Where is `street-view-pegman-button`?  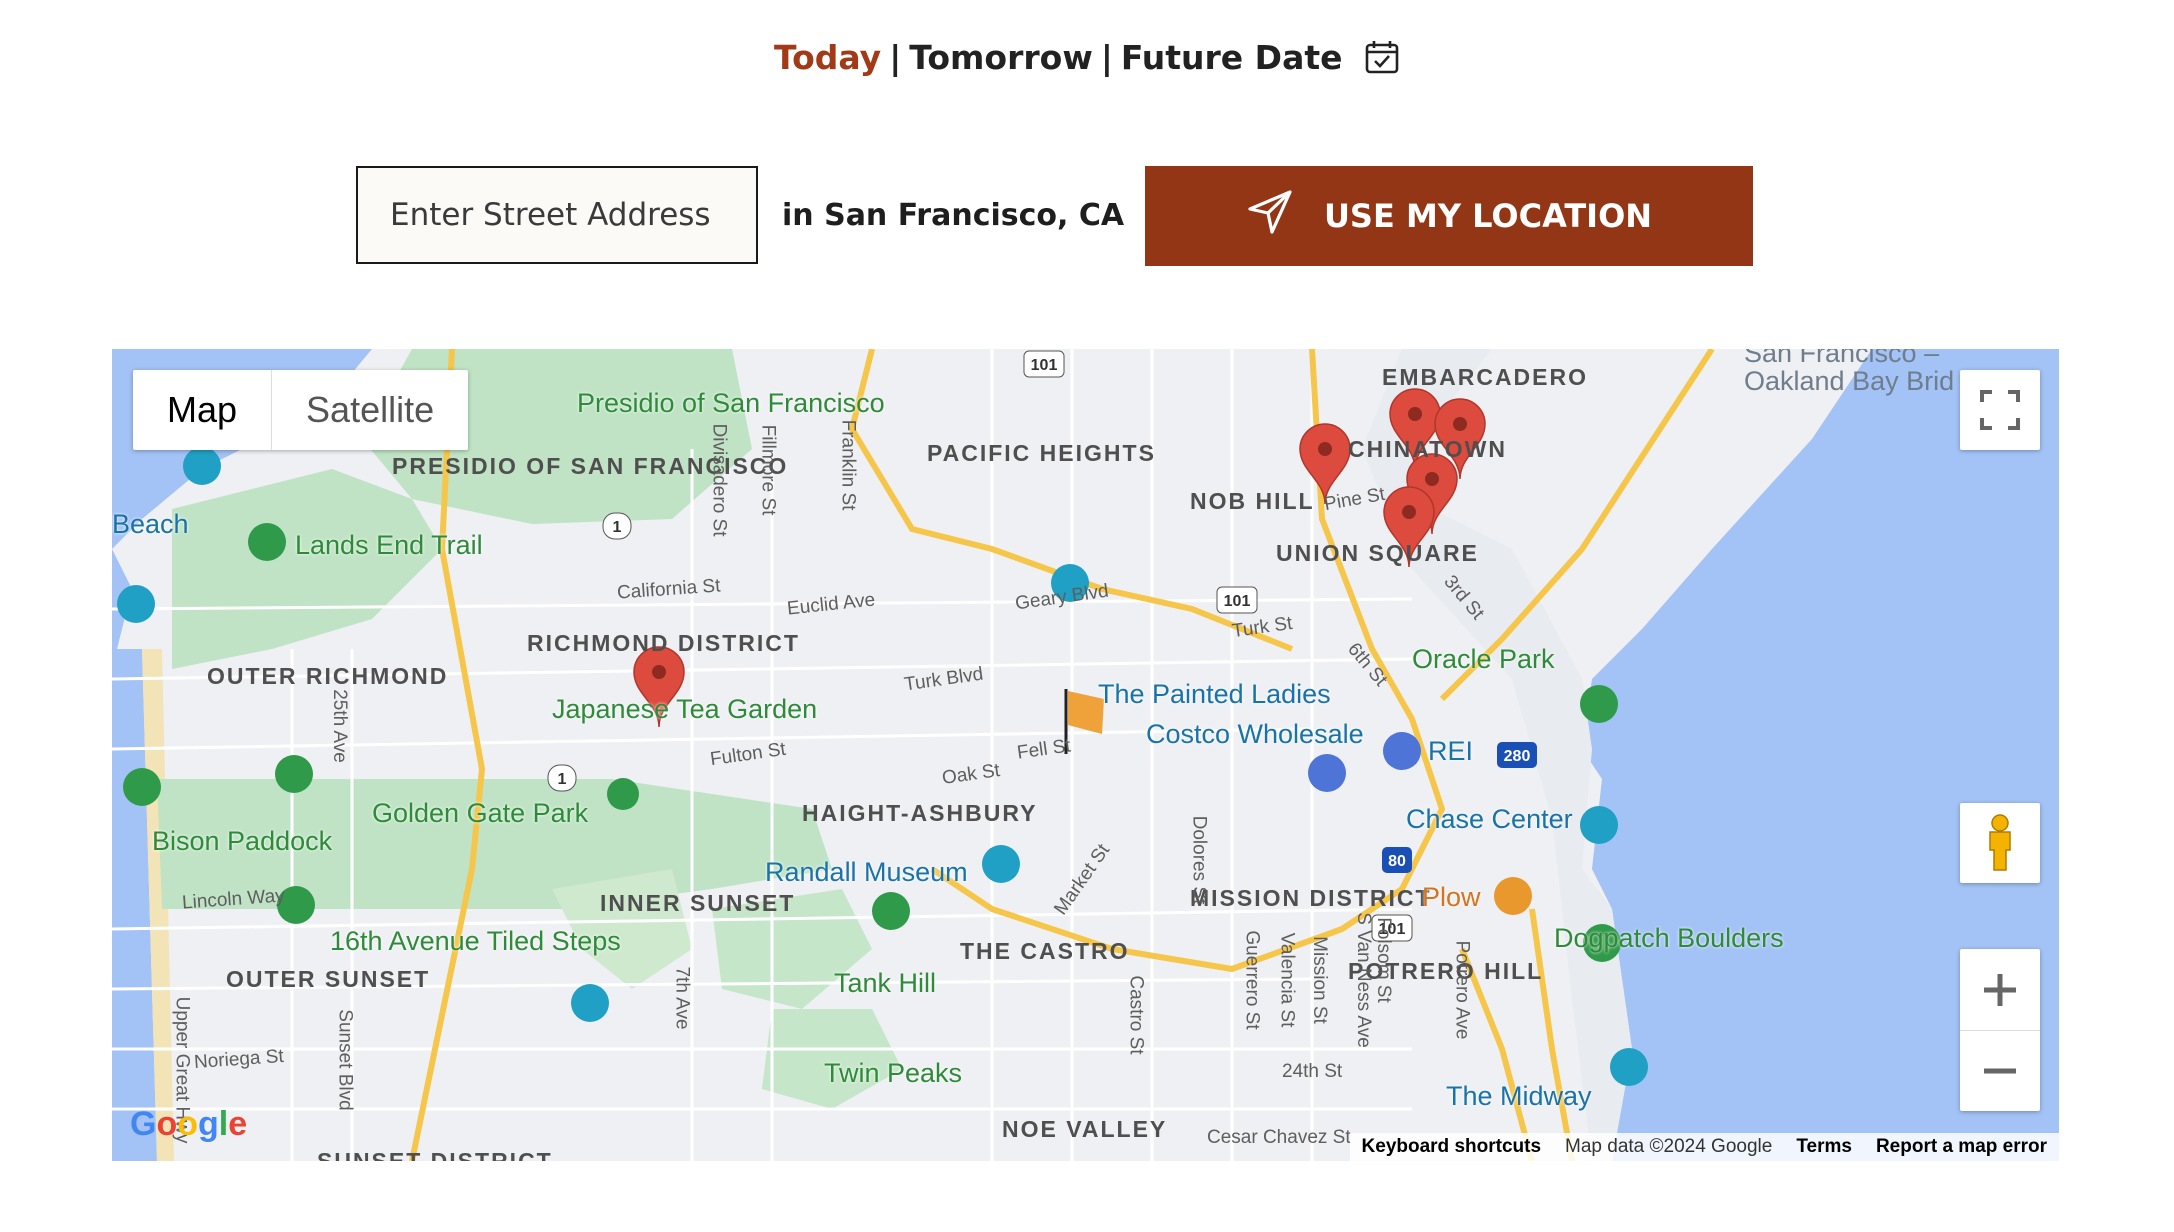
street-view-pegman-button is located at coordinates (2000, 843).